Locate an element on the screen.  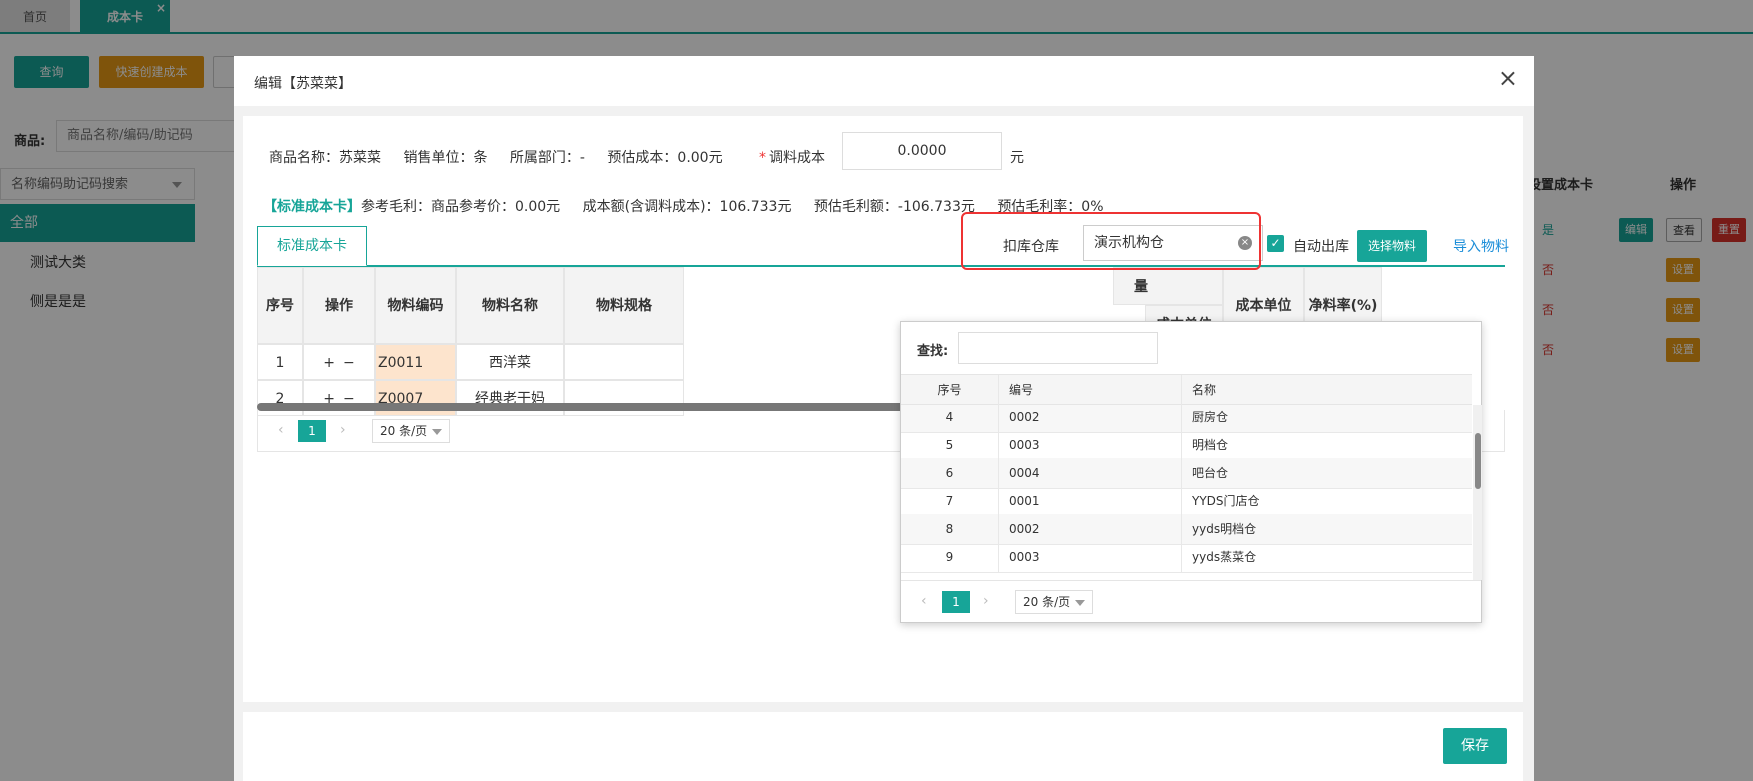
seasoning-cost-input: 0.0000 is located at coordinates (922, 151).